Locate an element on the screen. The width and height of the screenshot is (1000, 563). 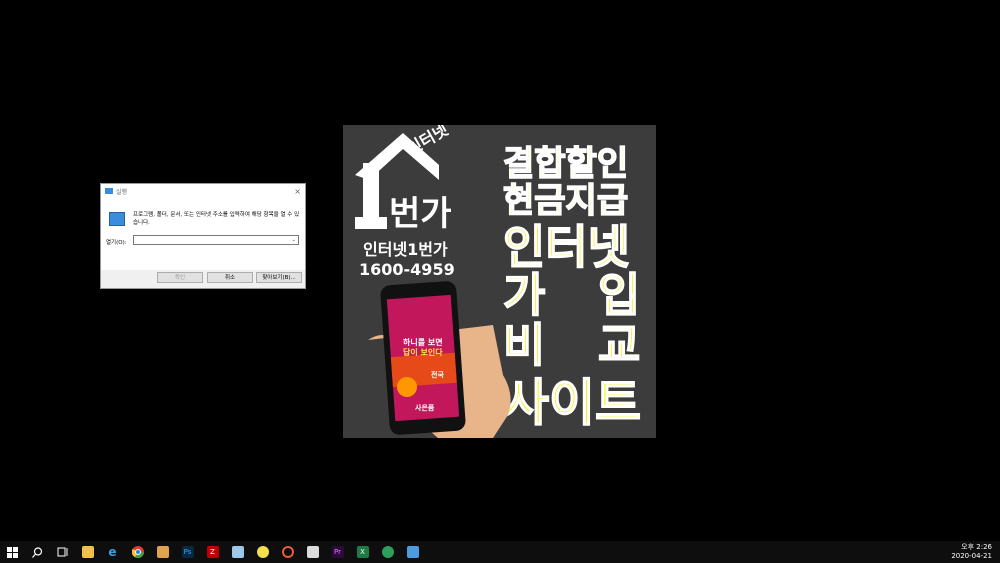
headline-discount: 결합할인 is located at coordinates (565, 164).